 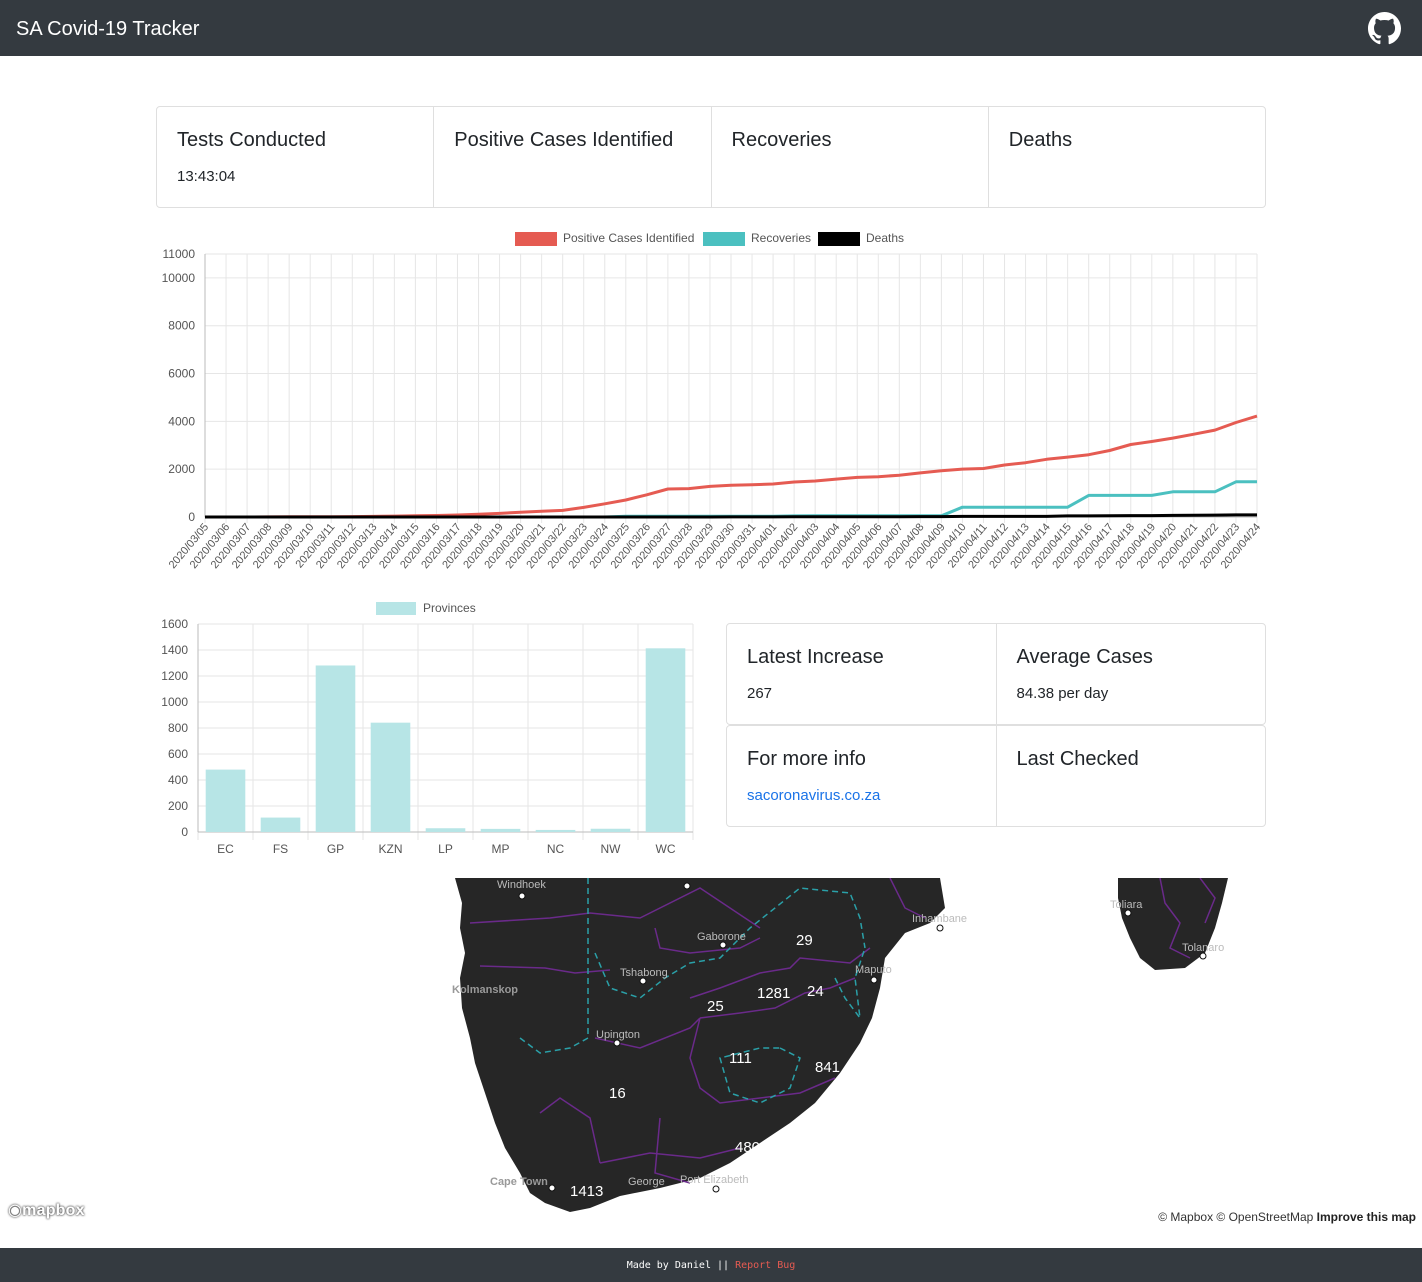 I want to click on recoveries-title: Recoveries, so click(x=781, y=140).